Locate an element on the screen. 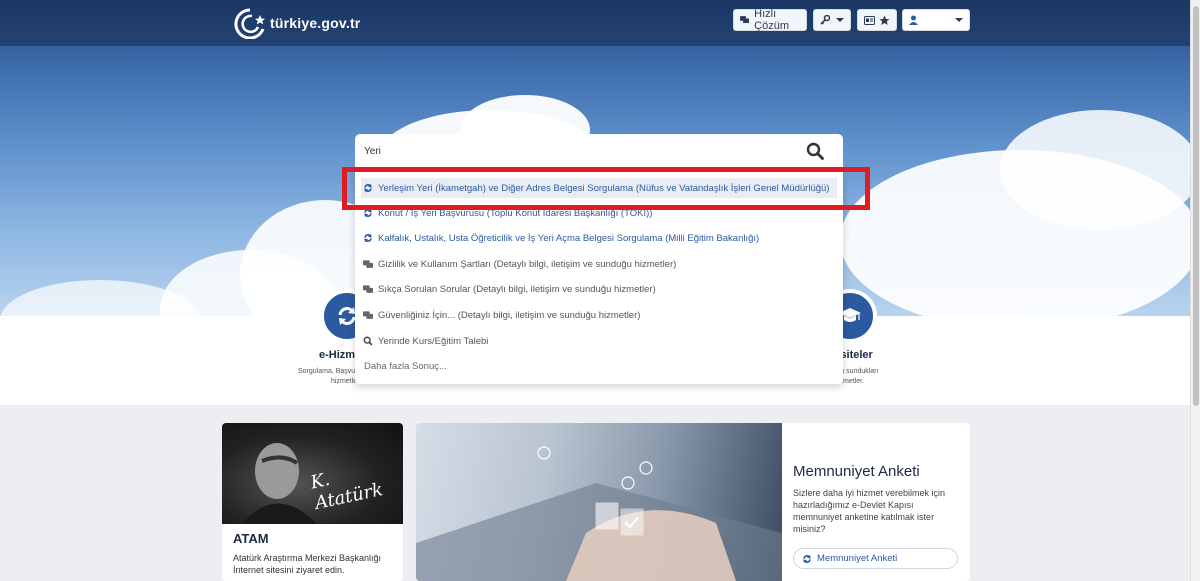 This screenshot has width=1200, height=581. search-bar is located at coordinates (599, 151).